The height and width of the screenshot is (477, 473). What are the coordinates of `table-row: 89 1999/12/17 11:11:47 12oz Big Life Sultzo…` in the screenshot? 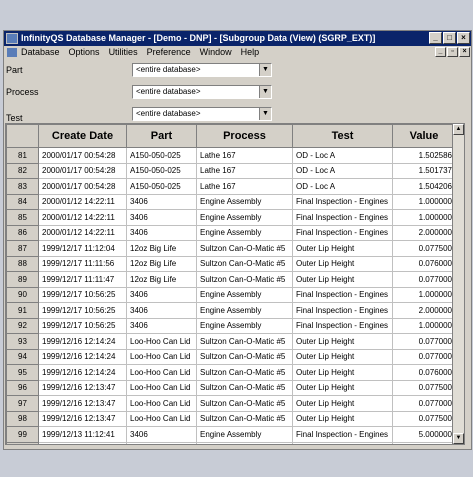 It's located at (231, 279).